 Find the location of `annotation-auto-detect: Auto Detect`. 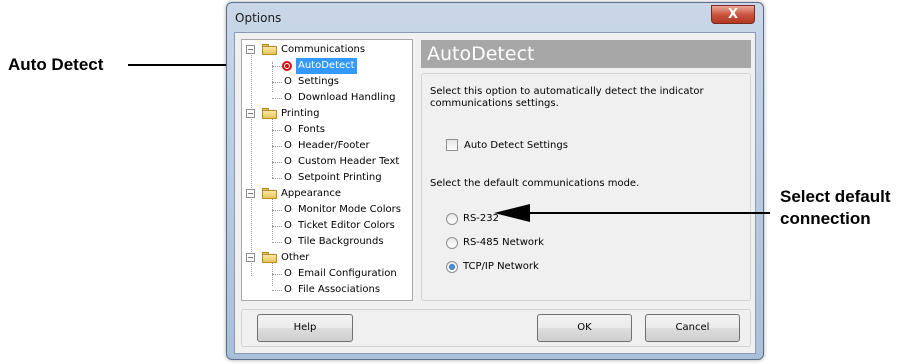

annotation-auto-detect: Auto Detect is located at coordinates (56, 64).